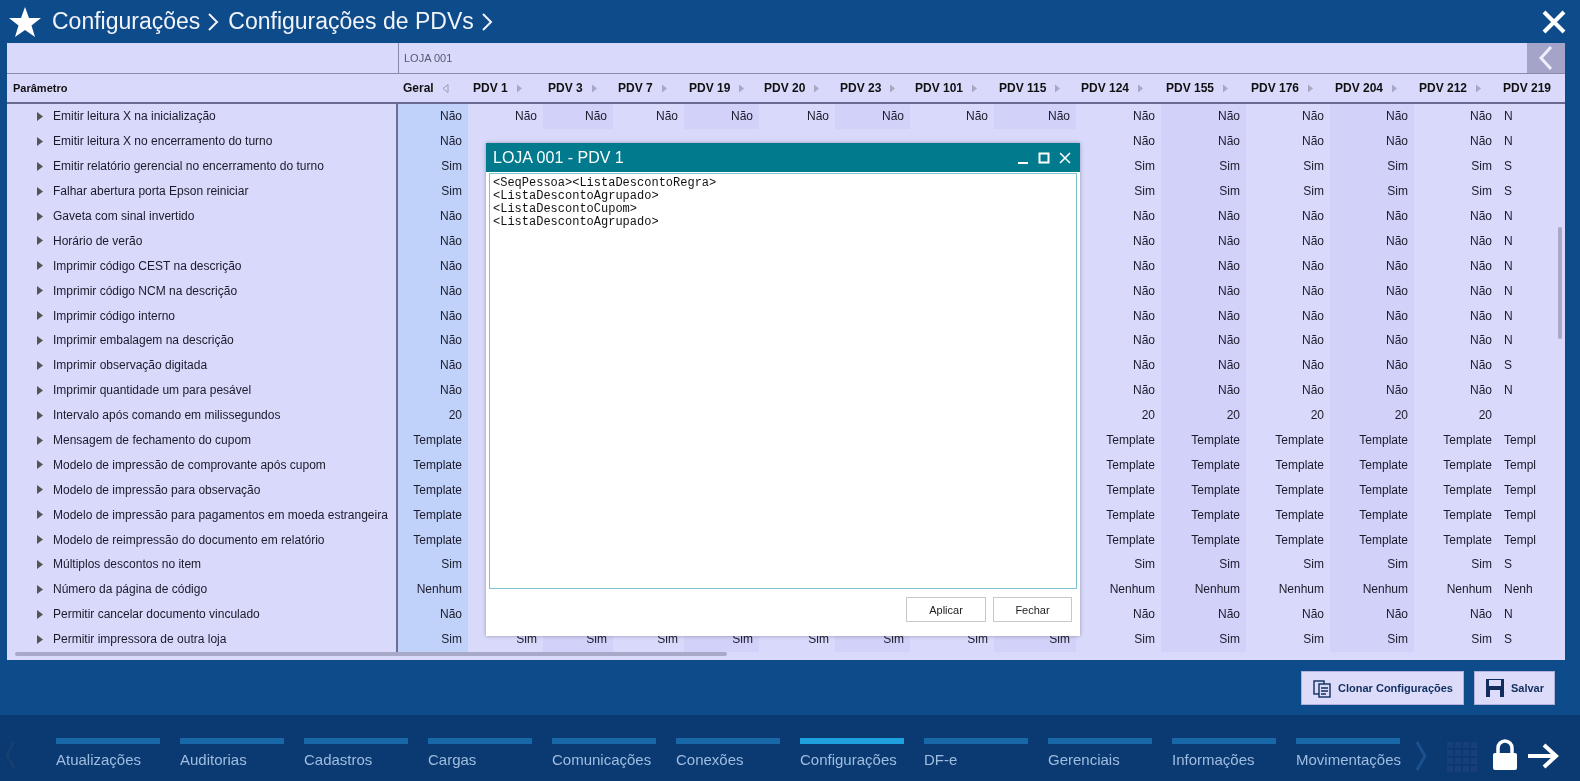 This screenshot has width=1580, height=781. Describe the element at coordinates (490, 88) in the screenshot. I see `column-header: PDV 1` at that location.